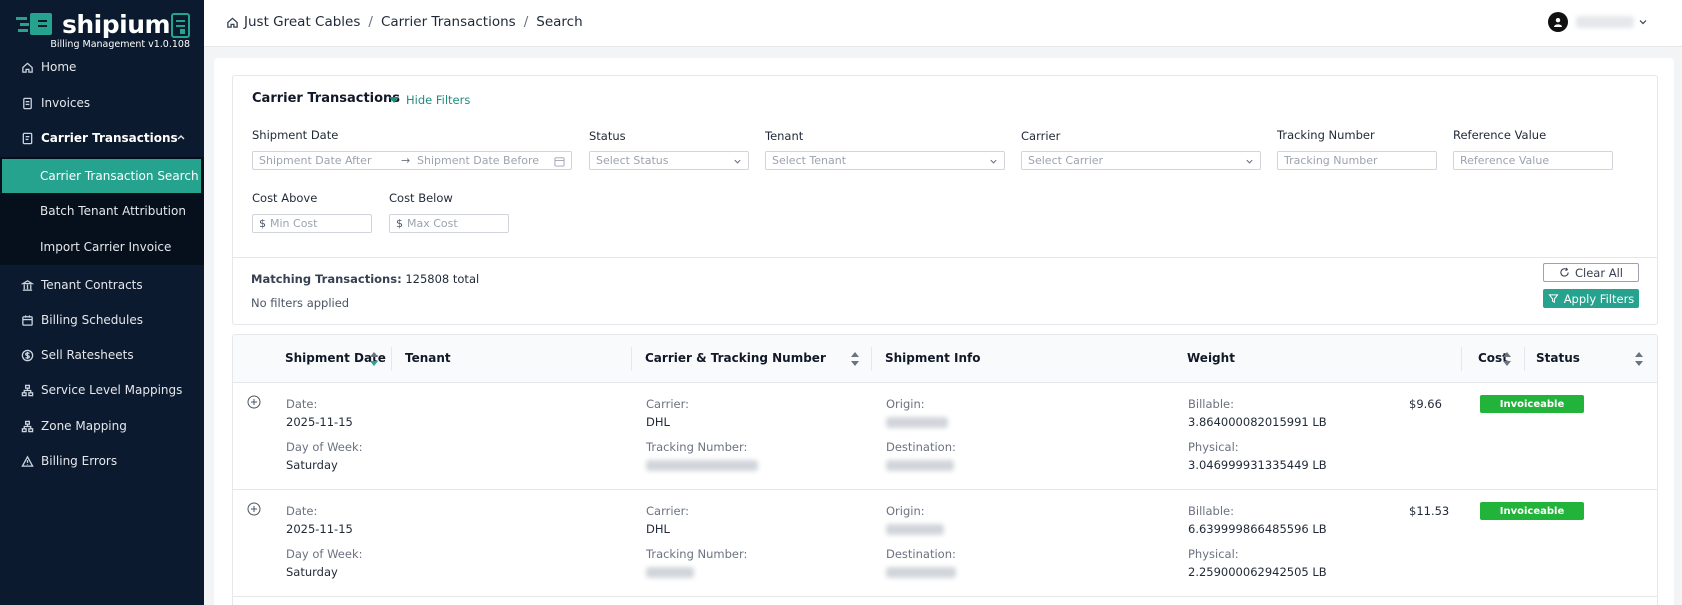 Image resolution: width=1682 pixels, height=605 pixels. I want to click on sidebar-item-label: Billing Schedules, so click(92, 320).